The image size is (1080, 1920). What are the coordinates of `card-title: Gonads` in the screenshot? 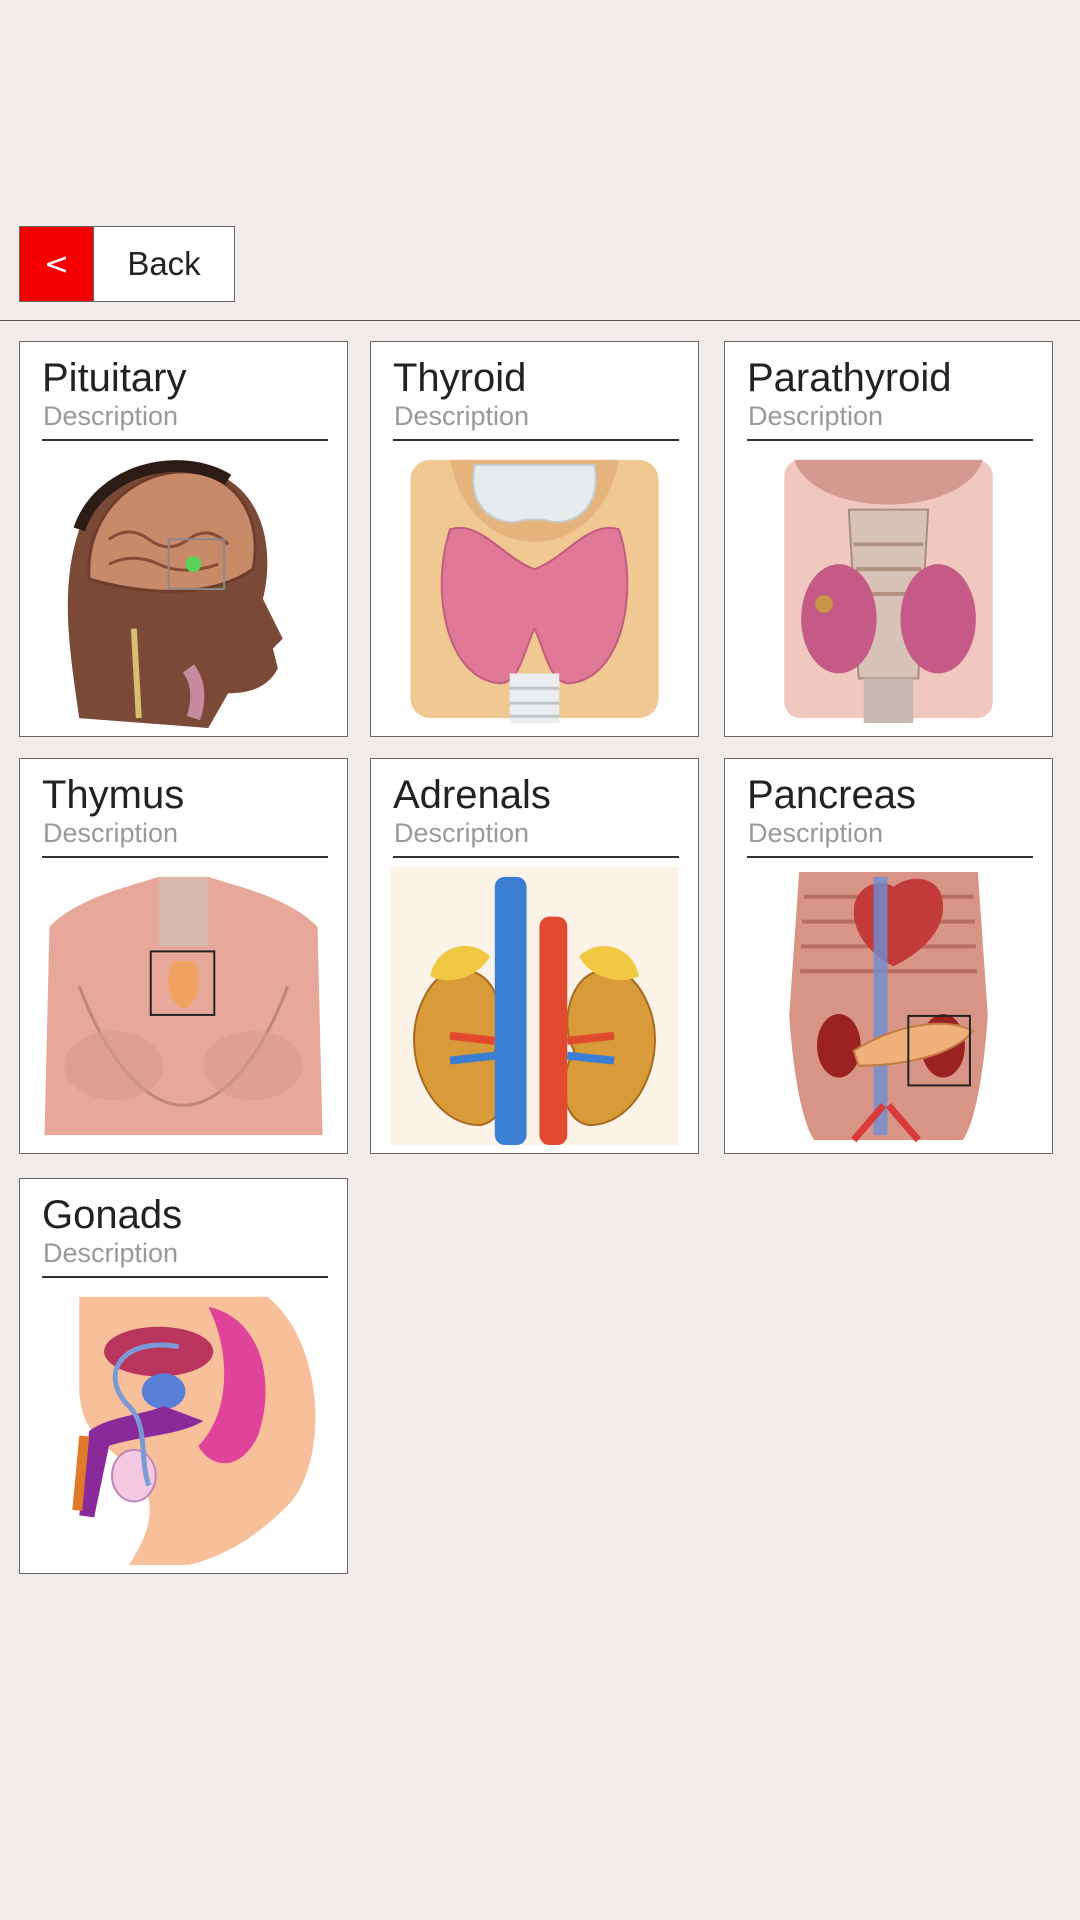 It's located at (112, 1215).